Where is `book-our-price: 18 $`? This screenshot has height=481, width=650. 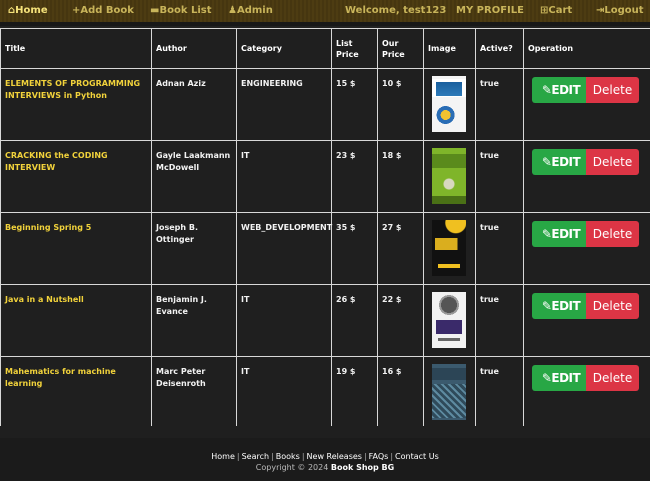
book-our-price: 18 $ is located at coordinates (400, 176).